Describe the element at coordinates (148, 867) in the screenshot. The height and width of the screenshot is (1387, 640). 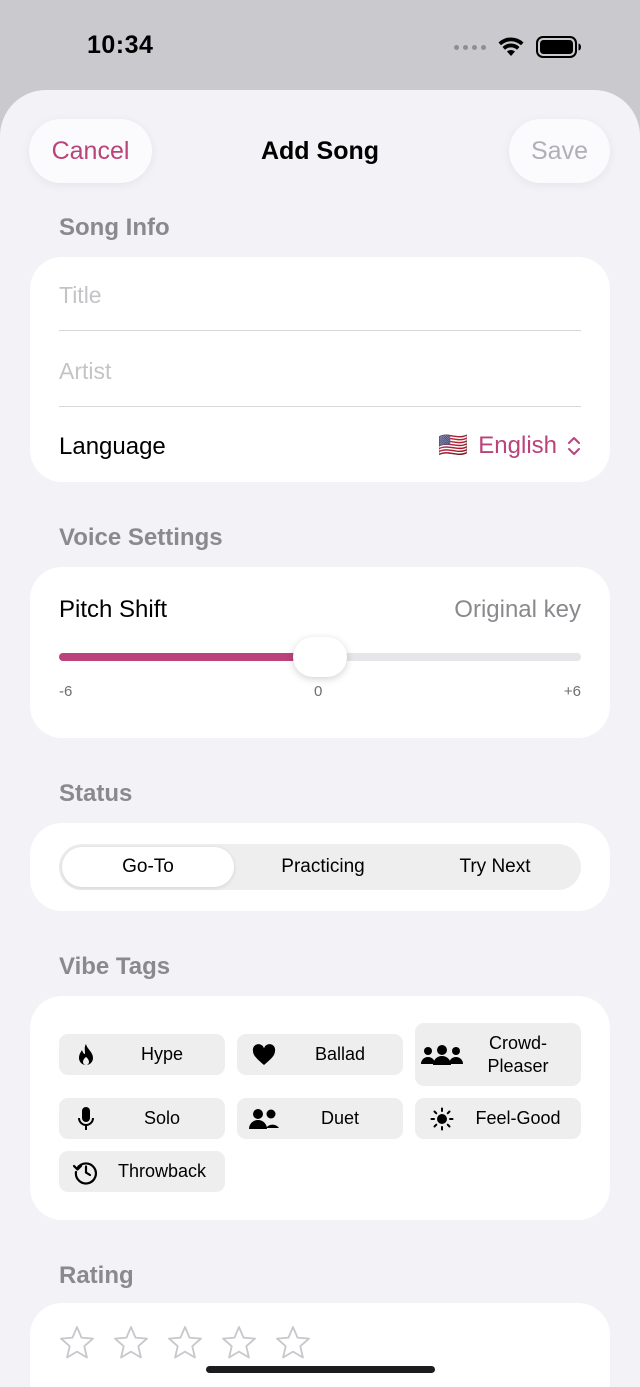
I see `segment-go-to: Go-To` at that location.